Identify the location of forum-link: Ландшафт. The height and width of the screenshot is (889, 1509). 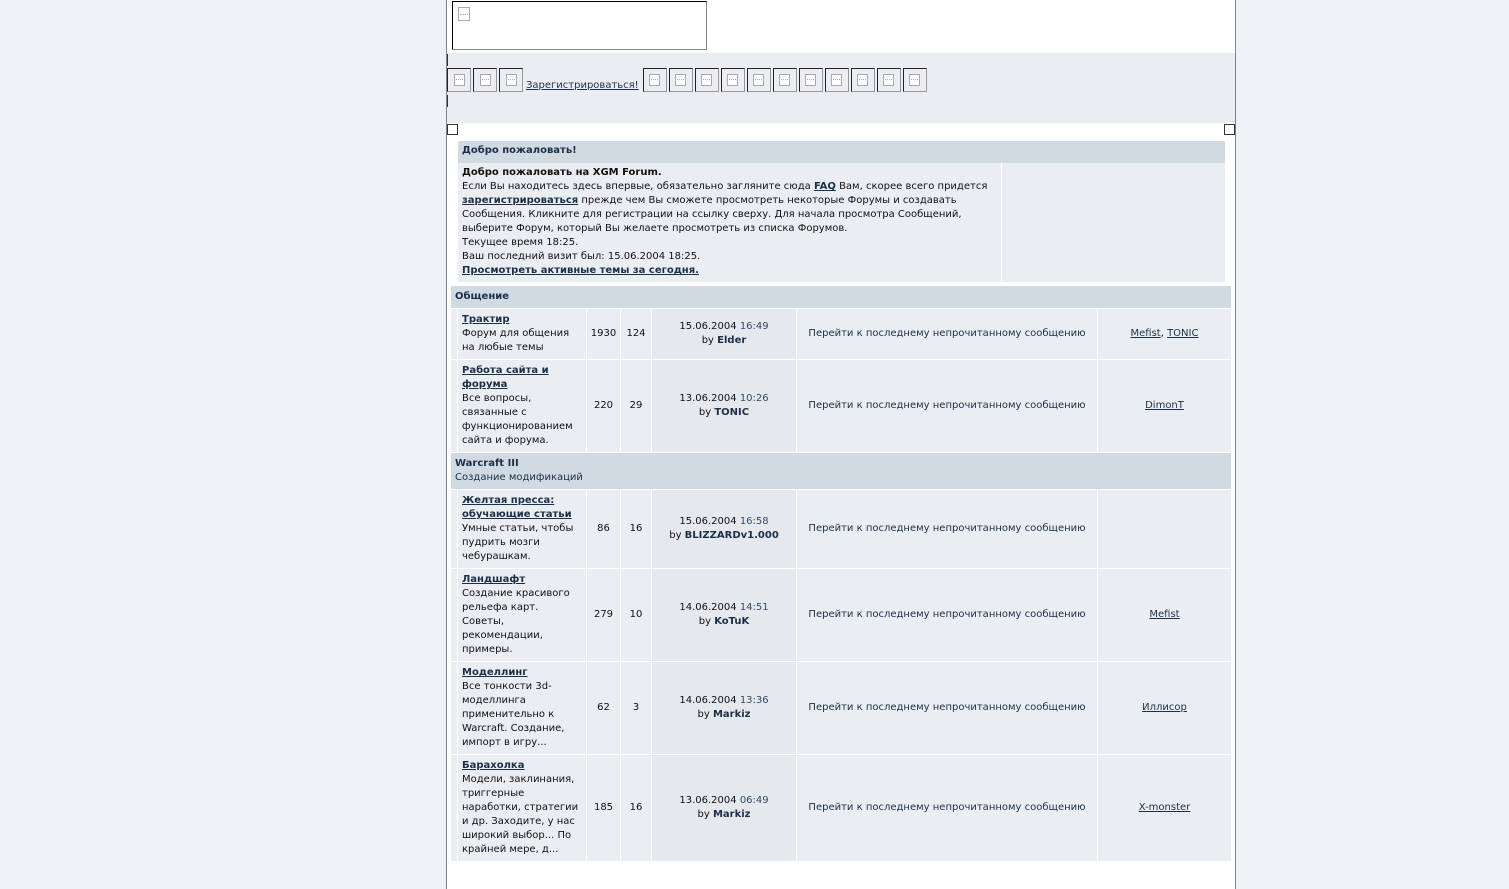
(493, 579).